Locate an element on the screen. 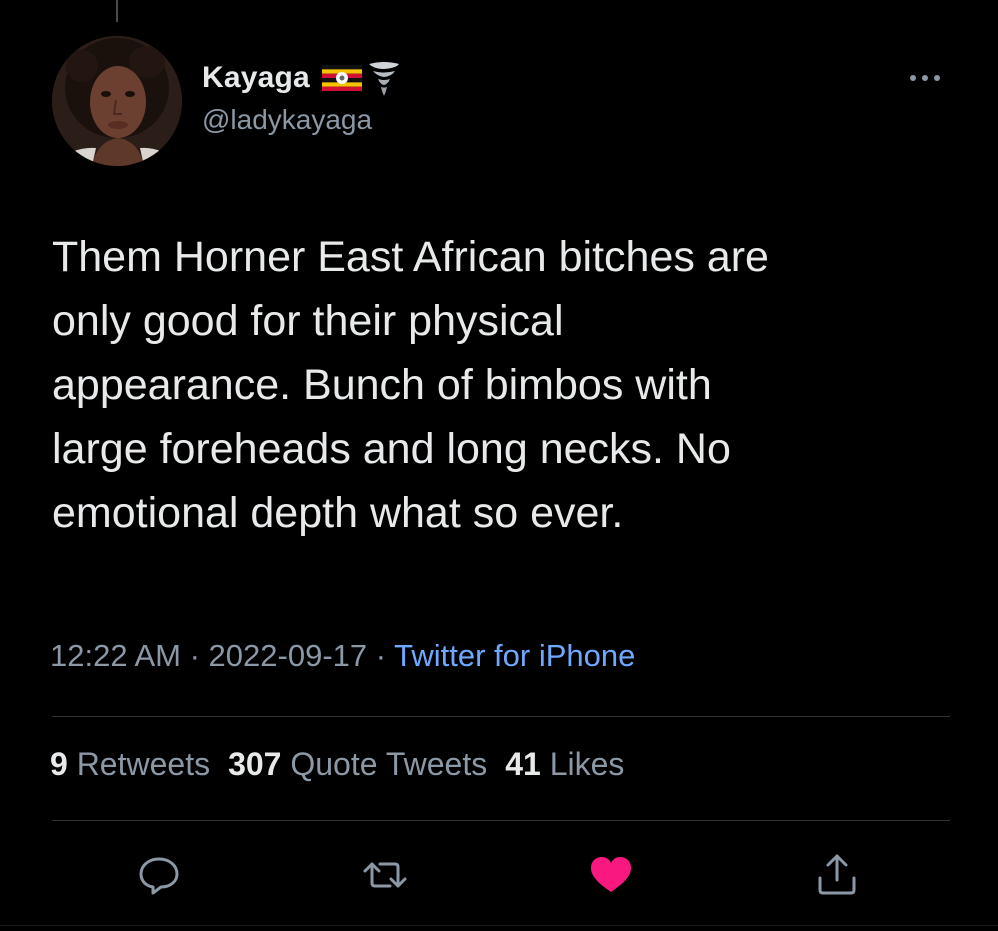 The height and width of the screenshot is (931, 998). bottom-divider is located at coordinates (499, 925).